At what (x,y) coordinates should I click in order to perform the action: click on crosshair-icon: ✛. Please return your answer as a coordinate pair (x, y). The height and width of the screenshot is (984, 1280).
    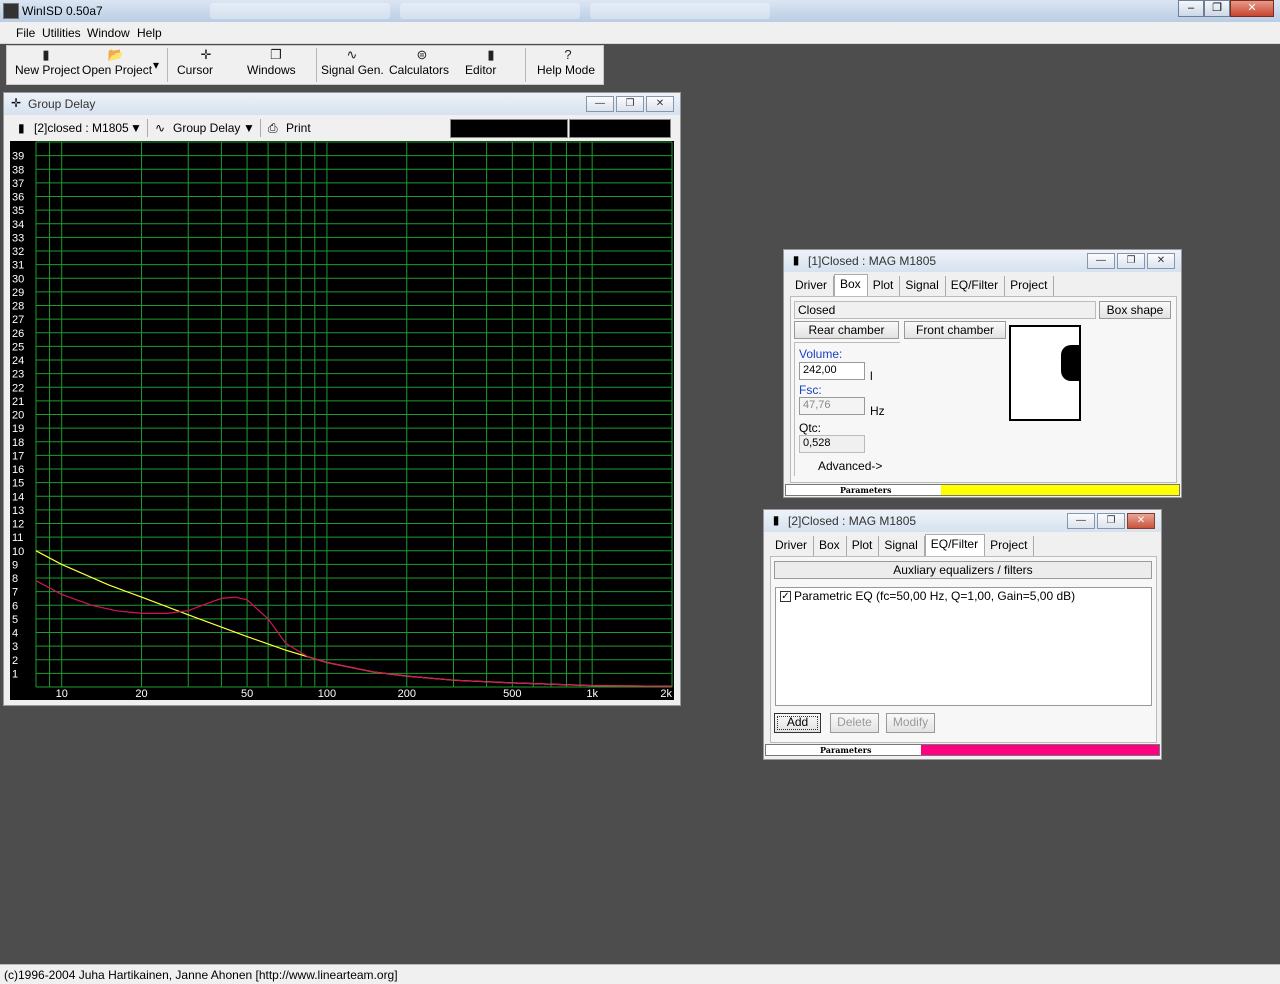
    Looking at the image, I should click on (206, 54).